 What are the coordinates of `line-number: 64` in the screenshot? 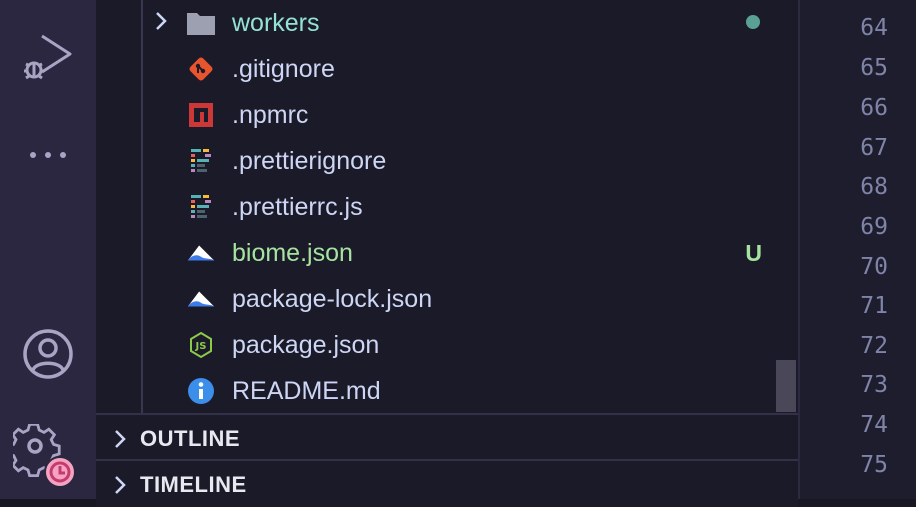 It's located at (874, 28).